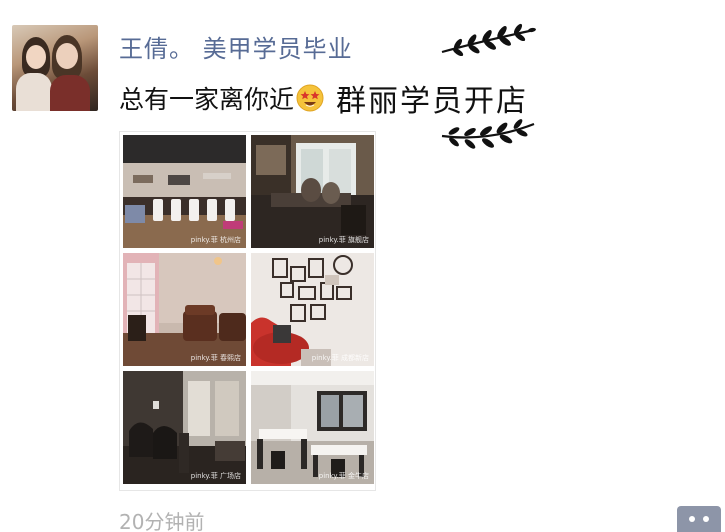 The height and width of the screenshot is (532, 725). I want to click on post-headline: 群丽学员开店, so click(432, 101).